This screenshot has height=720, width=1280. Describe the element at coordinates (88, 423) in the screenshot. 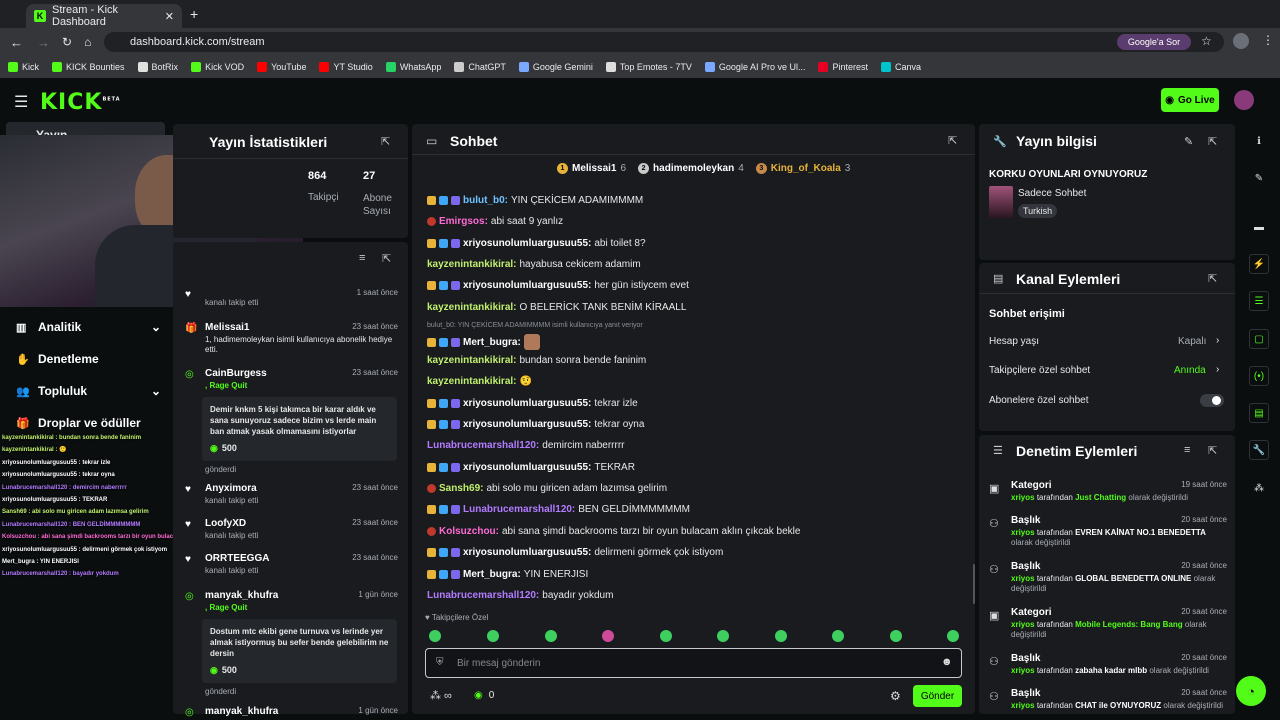

I see `nav-item: 🎁 Droplar ve ödüller` at that location.